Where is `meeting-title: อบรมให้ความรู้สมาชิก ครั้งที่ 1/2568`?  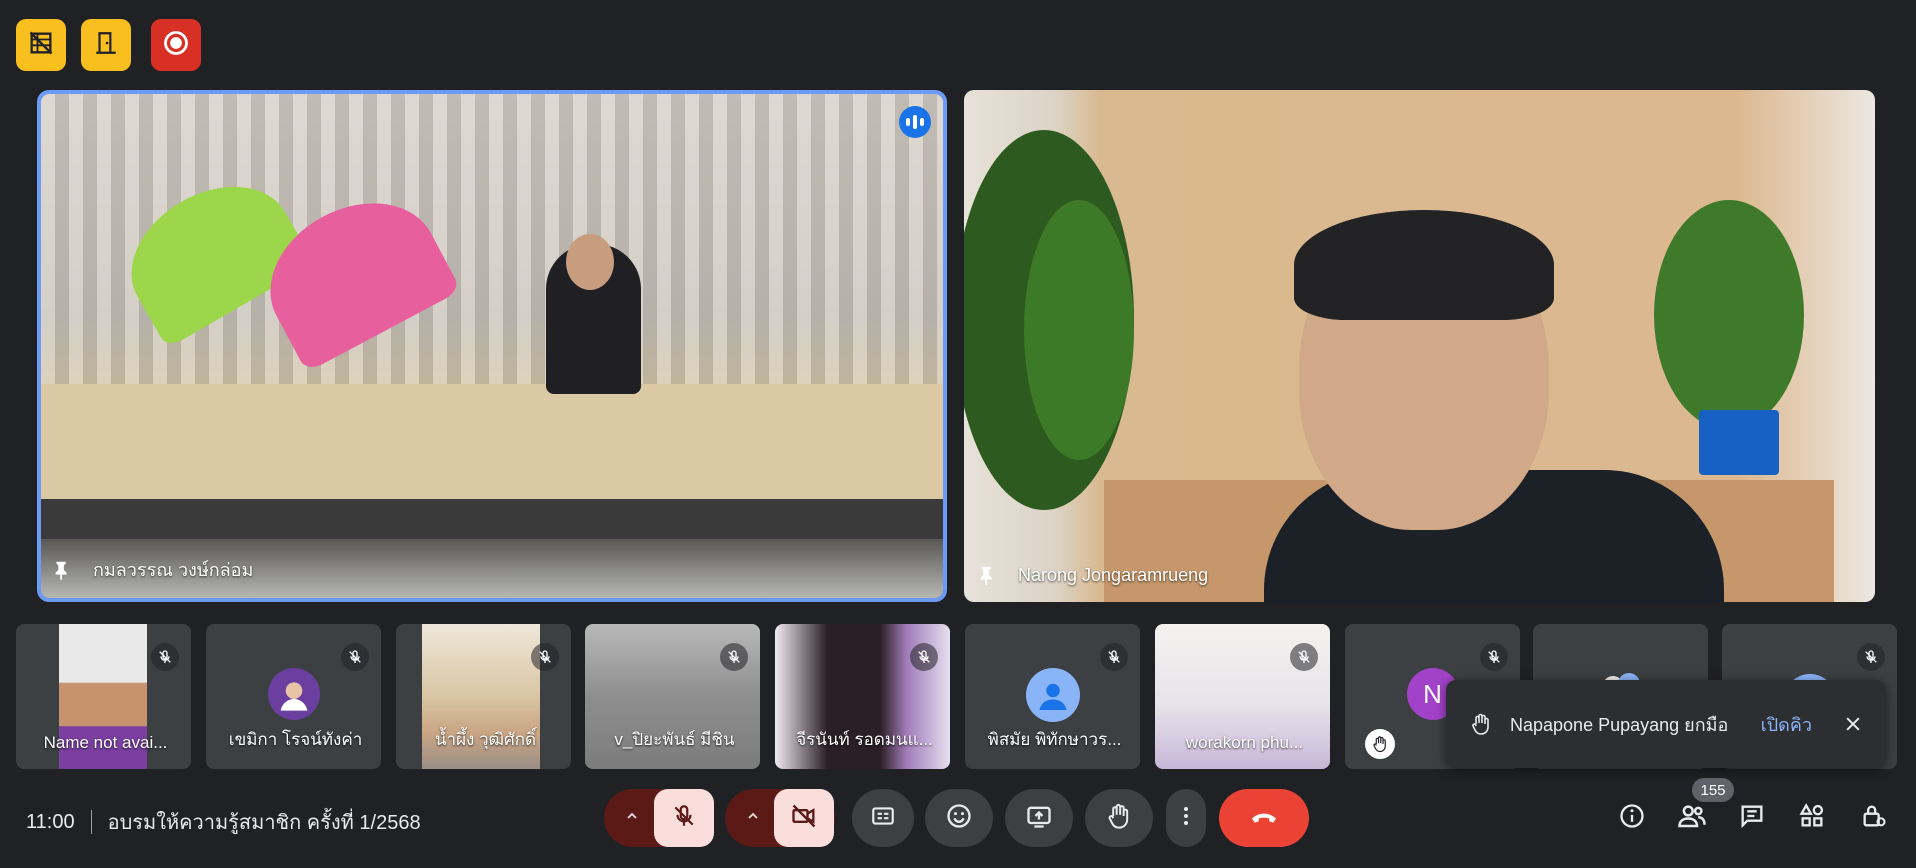
meeting-title: อบรมให้ความรู้สมาชิก ครั้งที่ 1/2568 is located at coordinates (264, 823).